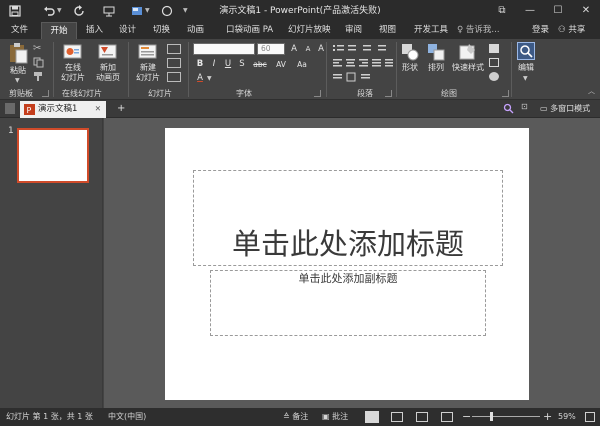 The width and height of the screenshot is (600, 426). I want to click on collapse-ribbon-icon: ︿, so click(591, 91).